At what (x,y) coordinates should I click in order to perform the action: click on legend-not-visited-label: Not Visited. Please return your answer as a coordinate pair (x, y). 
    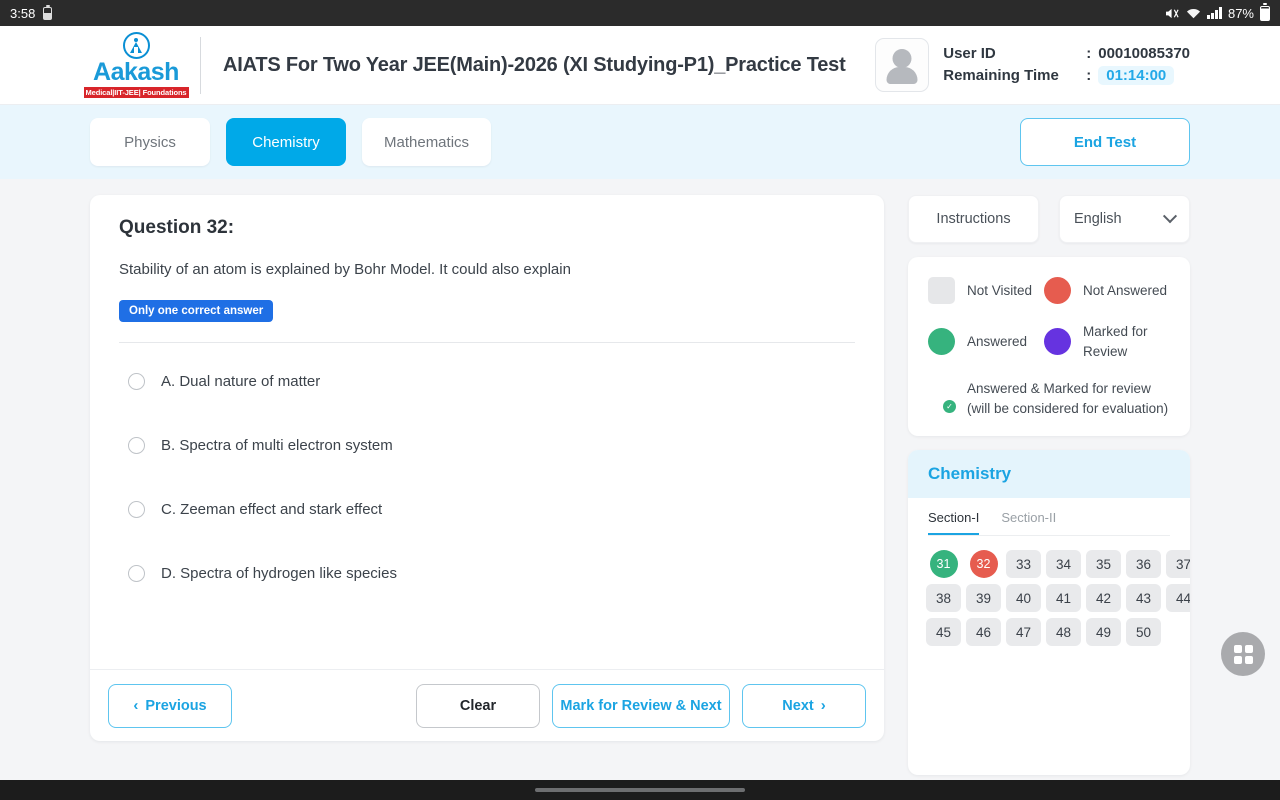
    Looking at the image, I should click on (1000, 290).